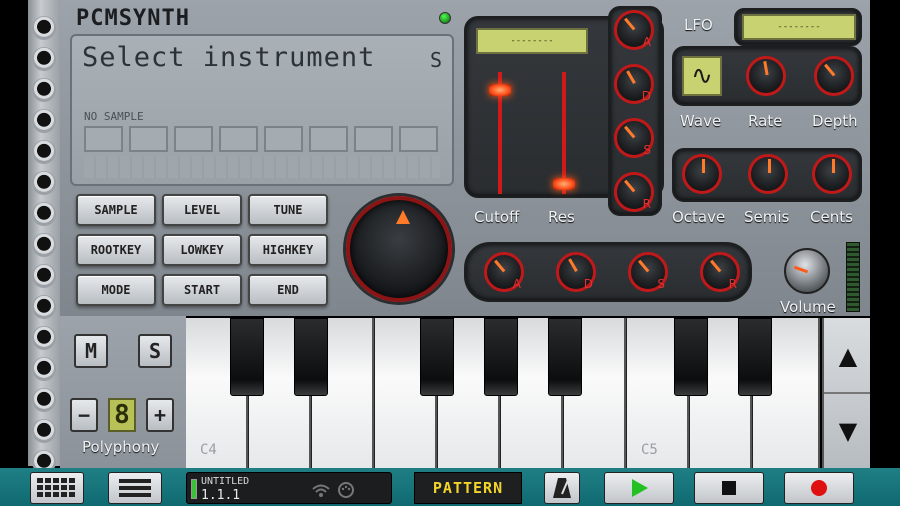 This screenshot has width=900, height=506. I want to click on depth-label: Depth, so click(835, 121).